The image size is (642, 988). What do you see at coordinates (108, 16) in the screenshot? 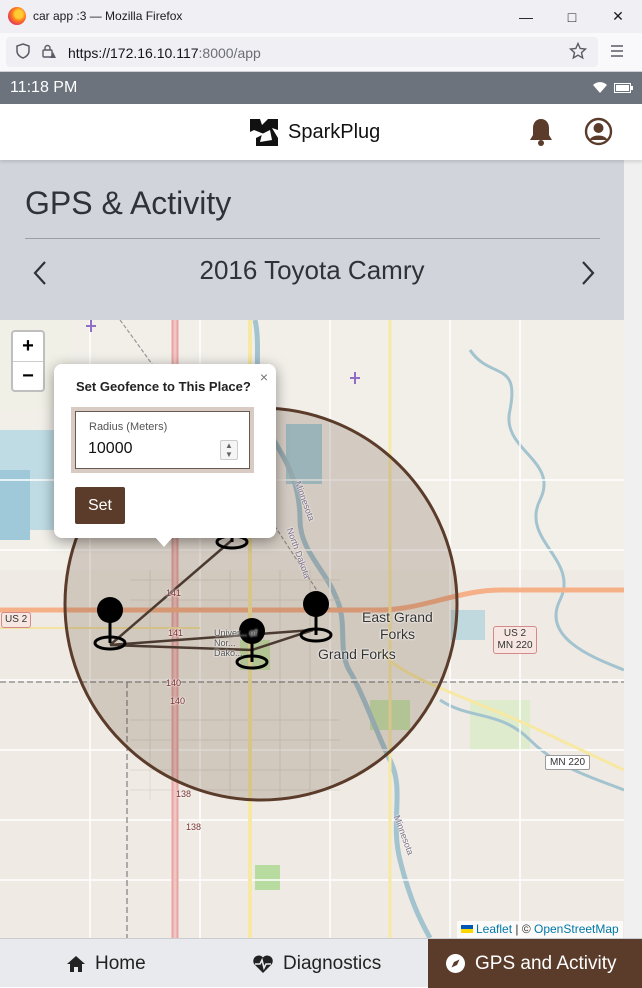
I see `window-title: car app :3 — Mozilla Firefox` at bounding box center [108, 16].